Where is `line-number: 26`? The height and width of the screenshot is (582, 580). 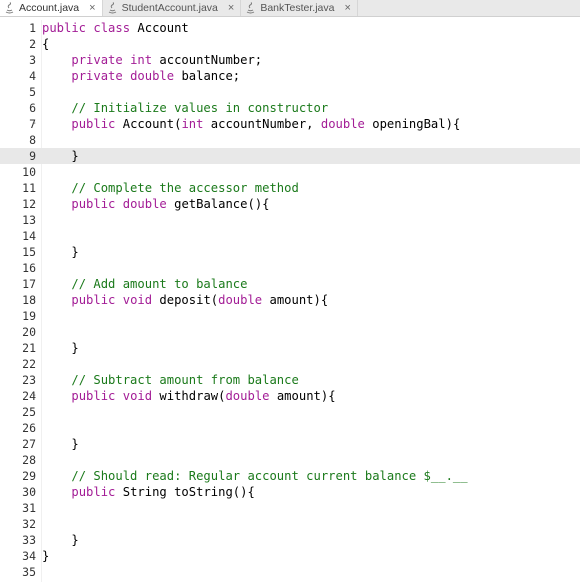
line-number: 26 is located at coordinates (29, 428).